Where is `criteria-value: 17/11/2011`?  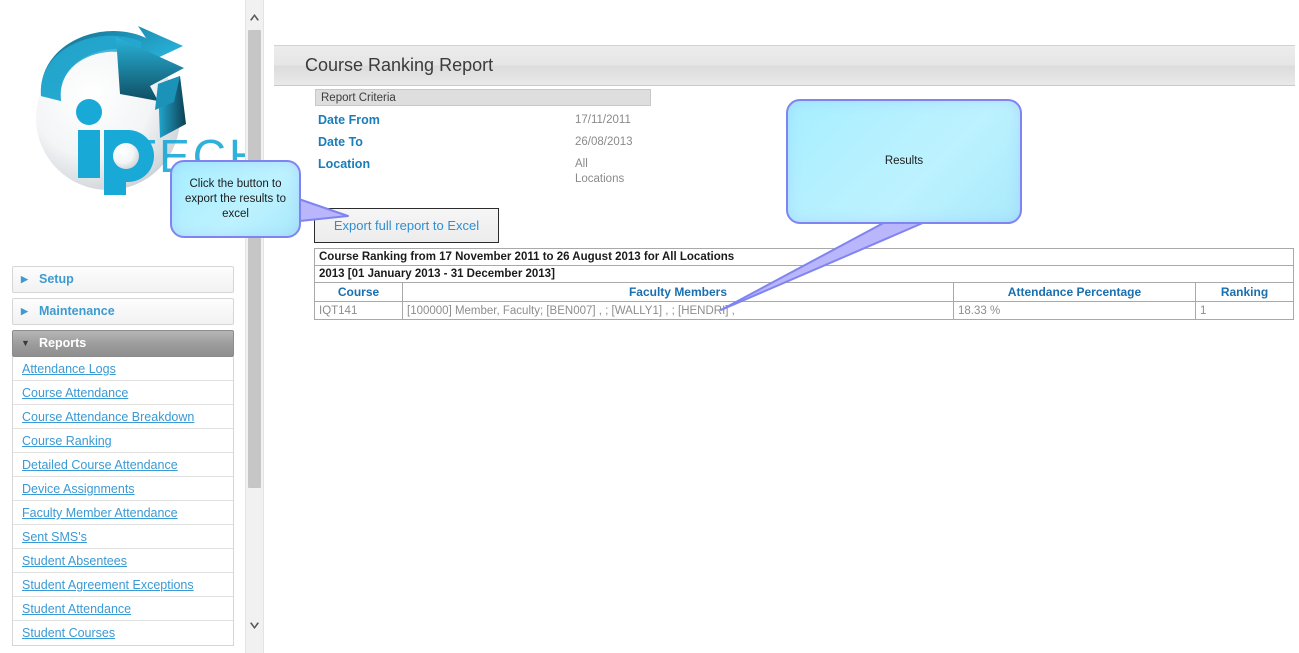
criteria-value: 17/11/2011 is located at coordinates (603, 120).